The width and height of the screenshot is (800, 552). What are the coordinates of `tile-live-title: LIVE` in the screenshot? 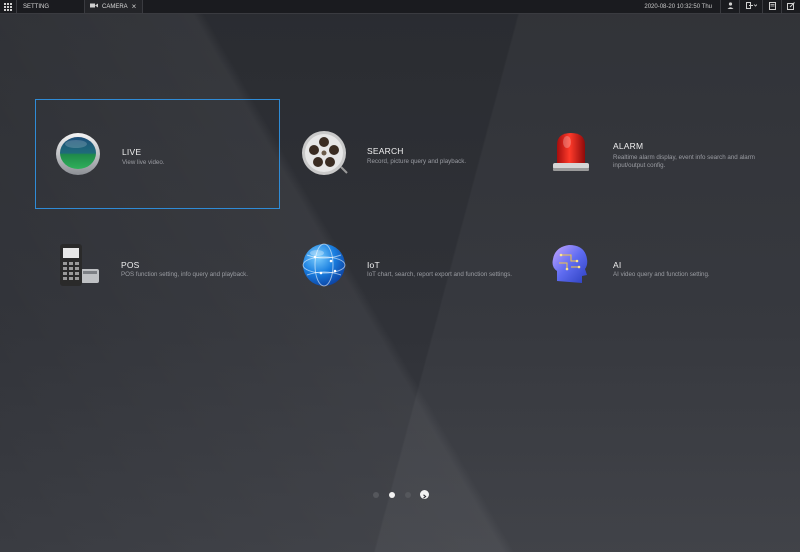 It's located at (132, 152).